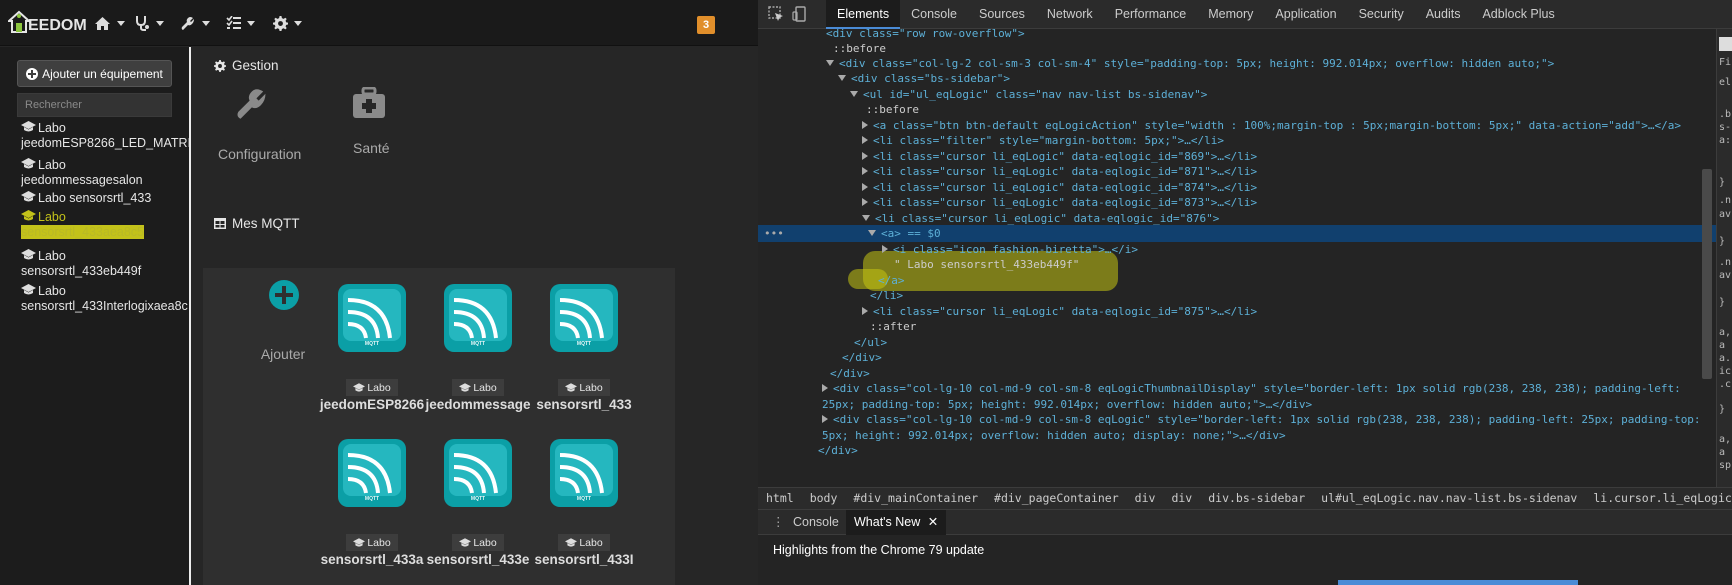 Image resolution: width=1732 pixels, height=585 pixels. Describe the element at coordinates (1056, 498) in the screenshot. I see `breadcrumb-item: #div_pageContainer` at that location.